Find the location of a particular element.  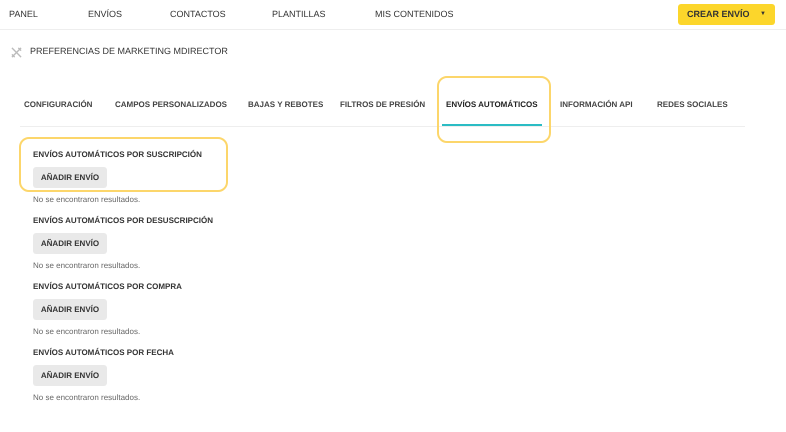

settings-tab: FILTROS DE PRESIÓN is located at coordinates (383, 110).